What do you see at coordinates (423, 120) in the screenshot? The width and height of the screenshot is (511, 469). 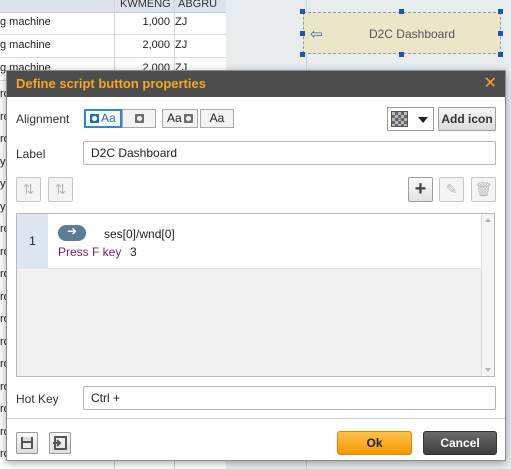 I see `chevron-down-icon` at bounding box center [423, 120].